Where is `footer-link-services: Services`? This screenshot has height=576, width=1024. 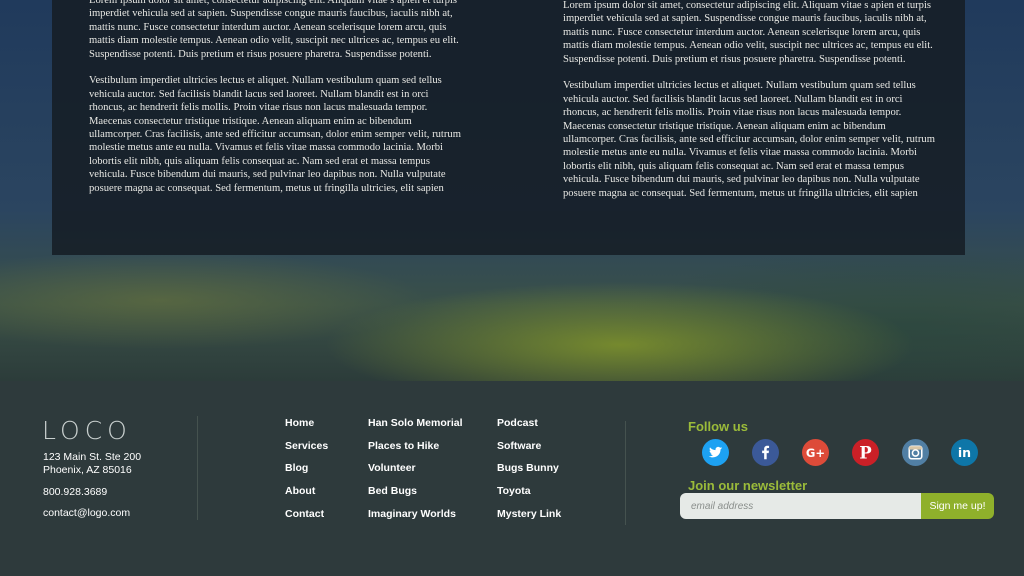 footer-link-services: Services is located at coordinates (306, 451).